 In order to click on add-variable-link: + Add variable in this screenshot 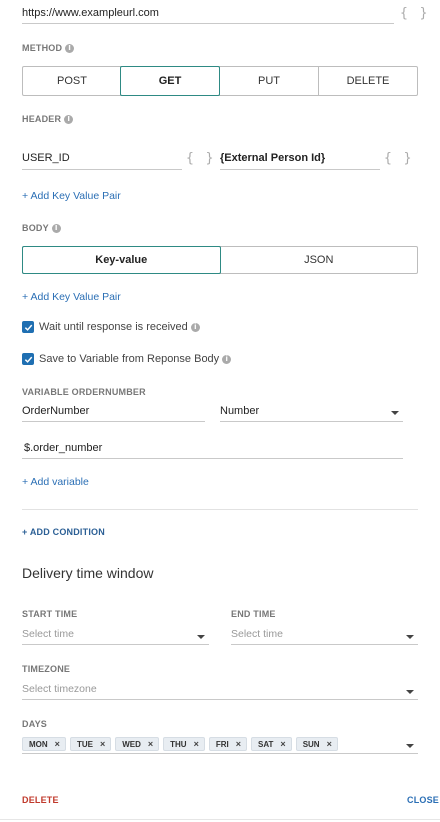, I will do `click(55, 482)`.